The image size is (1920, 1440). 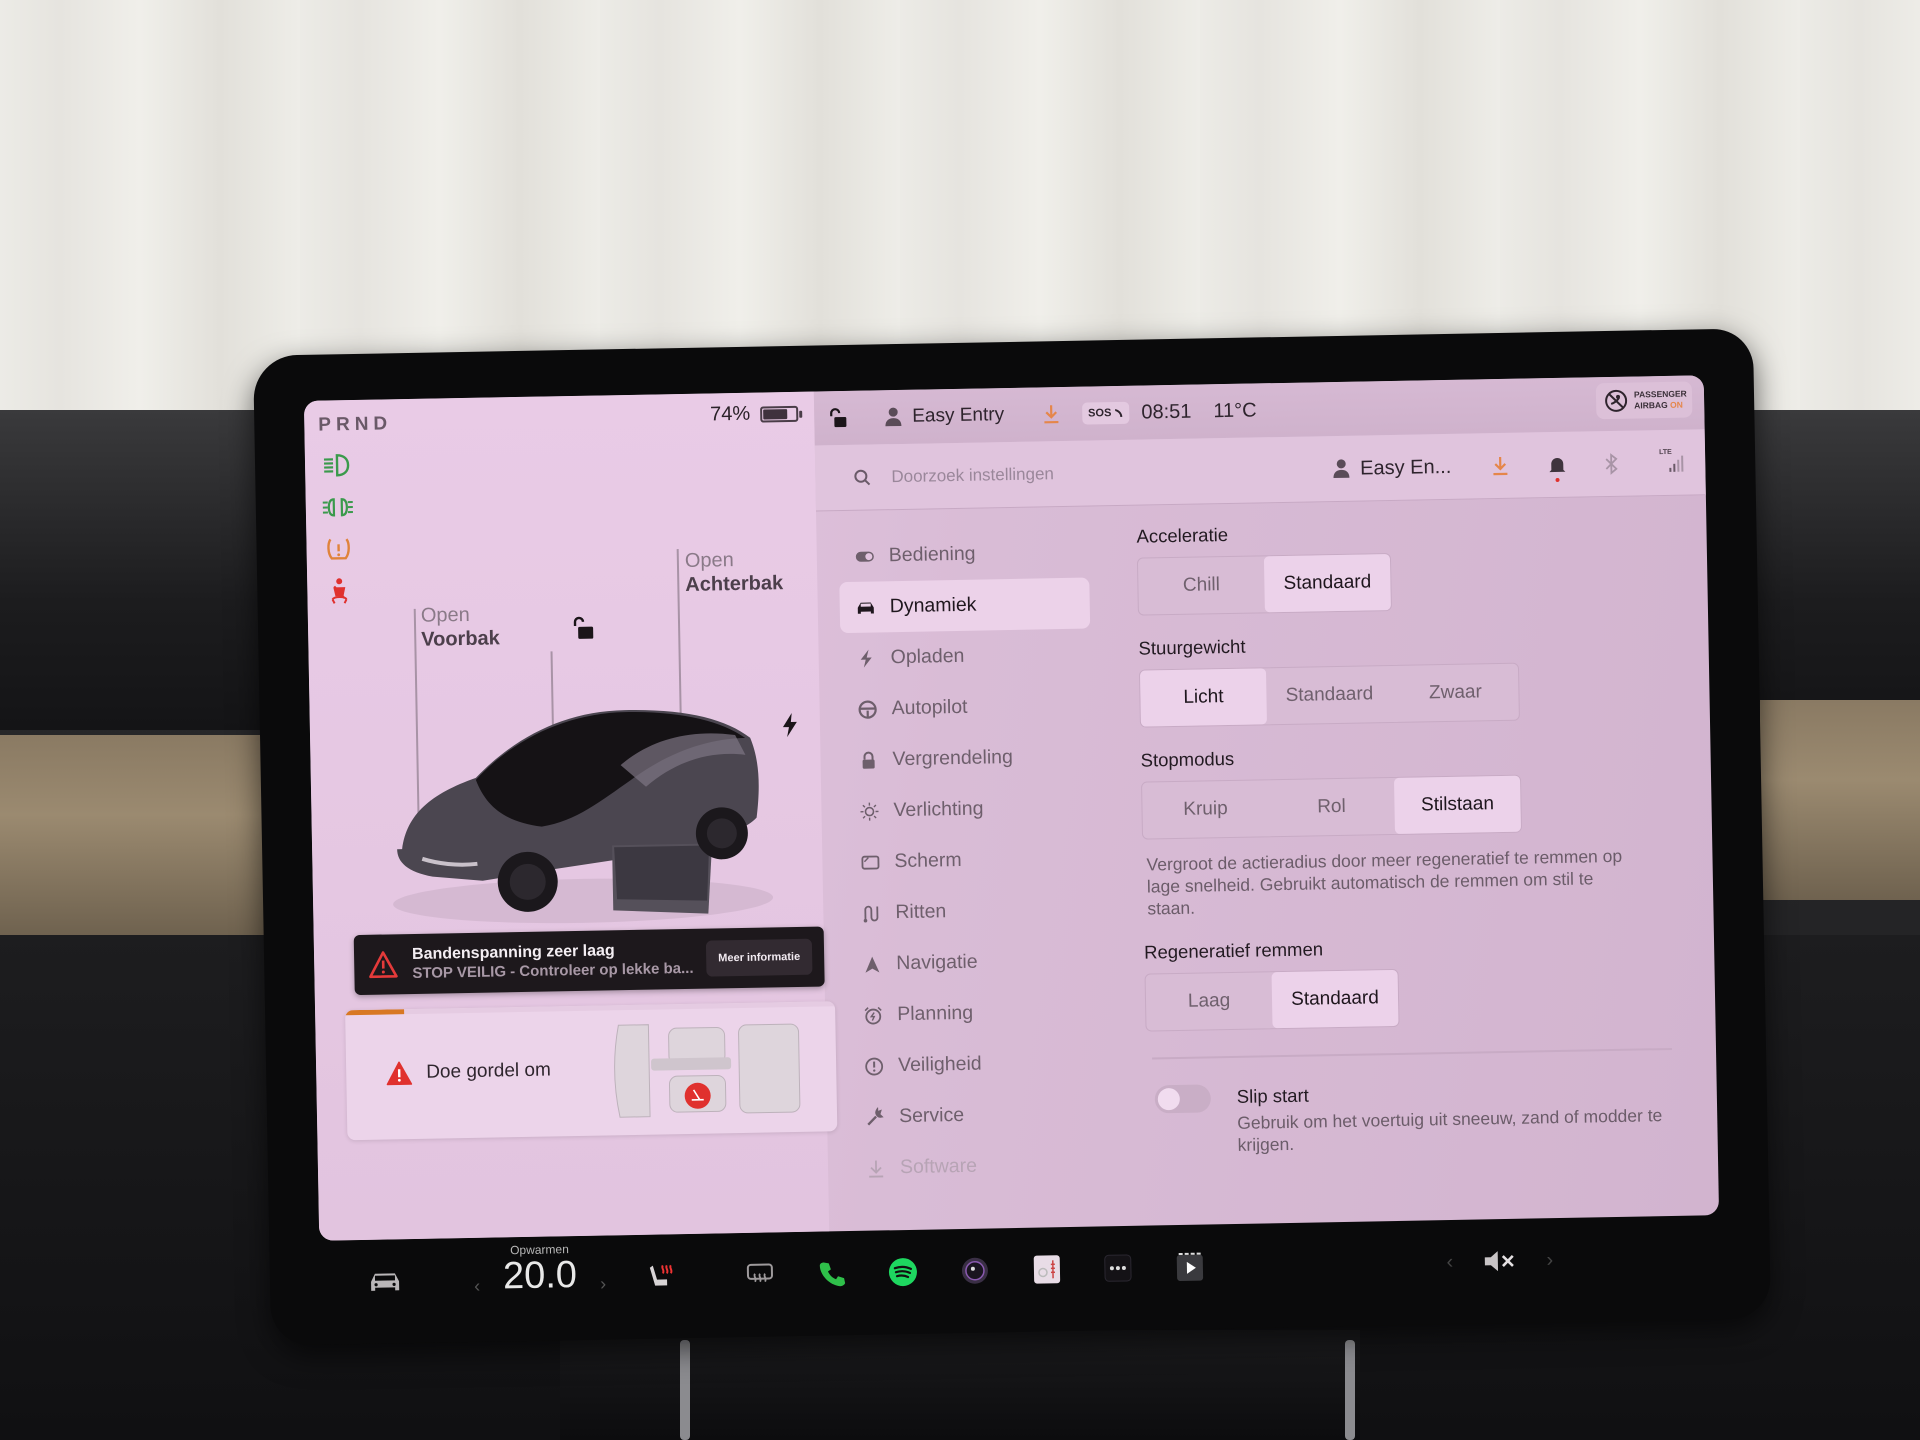 What do you see at coordinates (355, 424) in the screenshot?
I see `gear-selector: PRND` at bounding box center [355, 424].